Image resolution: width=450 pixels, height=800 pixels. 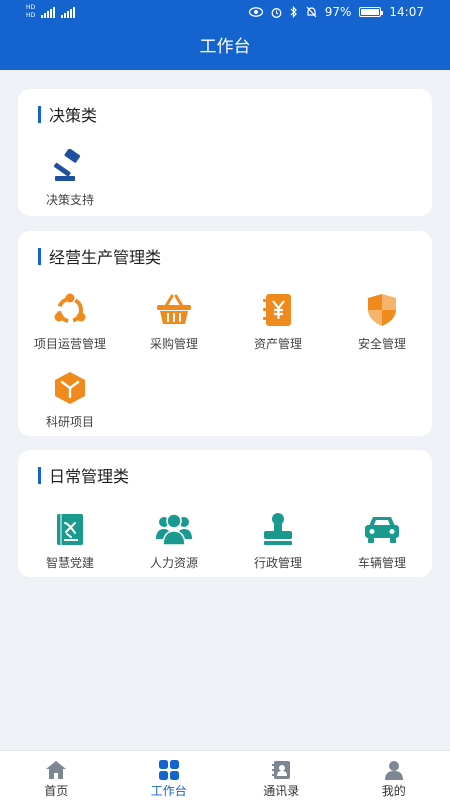 What do you see at coordinates (276, 12) in the screenshot?
I see `alarm-icon` at bounding box center [276, 12].